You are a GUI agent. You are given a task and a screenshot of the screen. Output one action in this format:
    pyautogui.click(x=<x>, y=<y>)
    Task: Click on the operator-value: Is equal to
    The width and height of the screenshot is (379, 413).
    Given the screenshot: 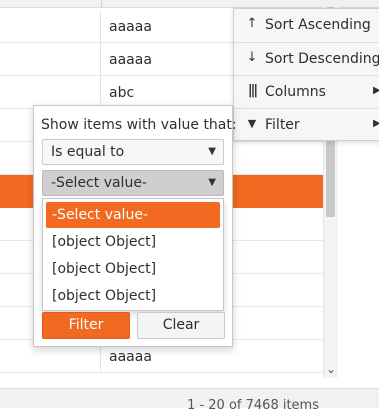 What is the action you would take?
    pyautogui.click(x=88, y=152)
    